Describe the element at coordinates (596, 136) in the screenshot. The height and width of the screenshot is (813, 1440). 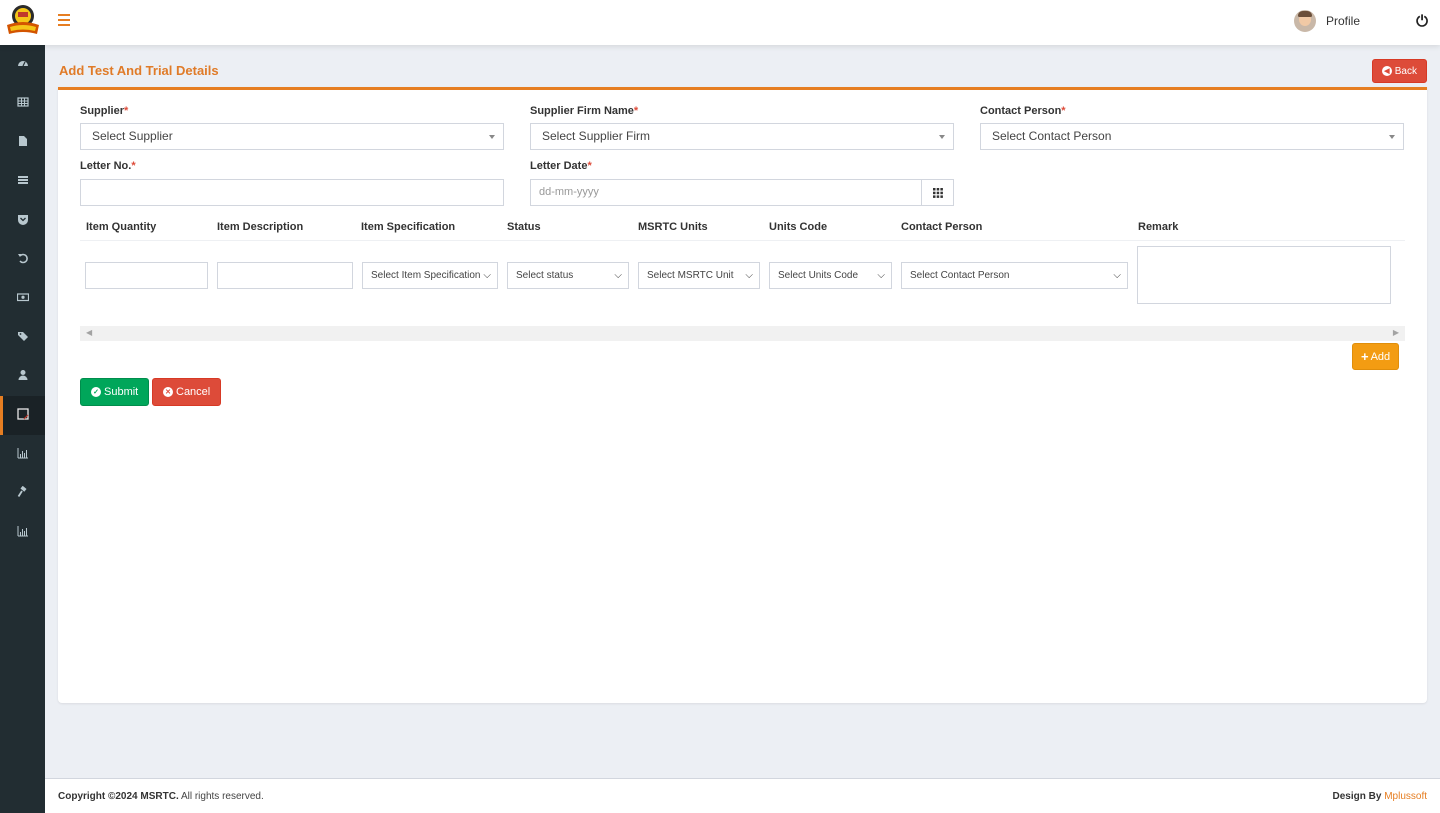
I see `supplier-firm-select-value: Select Supplier Firm` at that location.